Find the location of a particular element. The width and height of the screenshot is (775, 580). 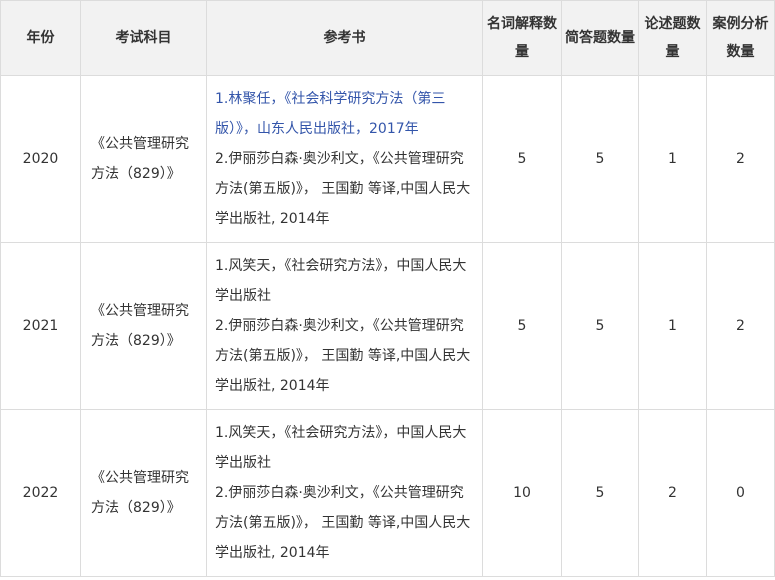

header-row: 年份 考试科目 参考书 名词解释数量 简答题数量 论述题数量 案例分析数量 is located at coordinates (387, 38).